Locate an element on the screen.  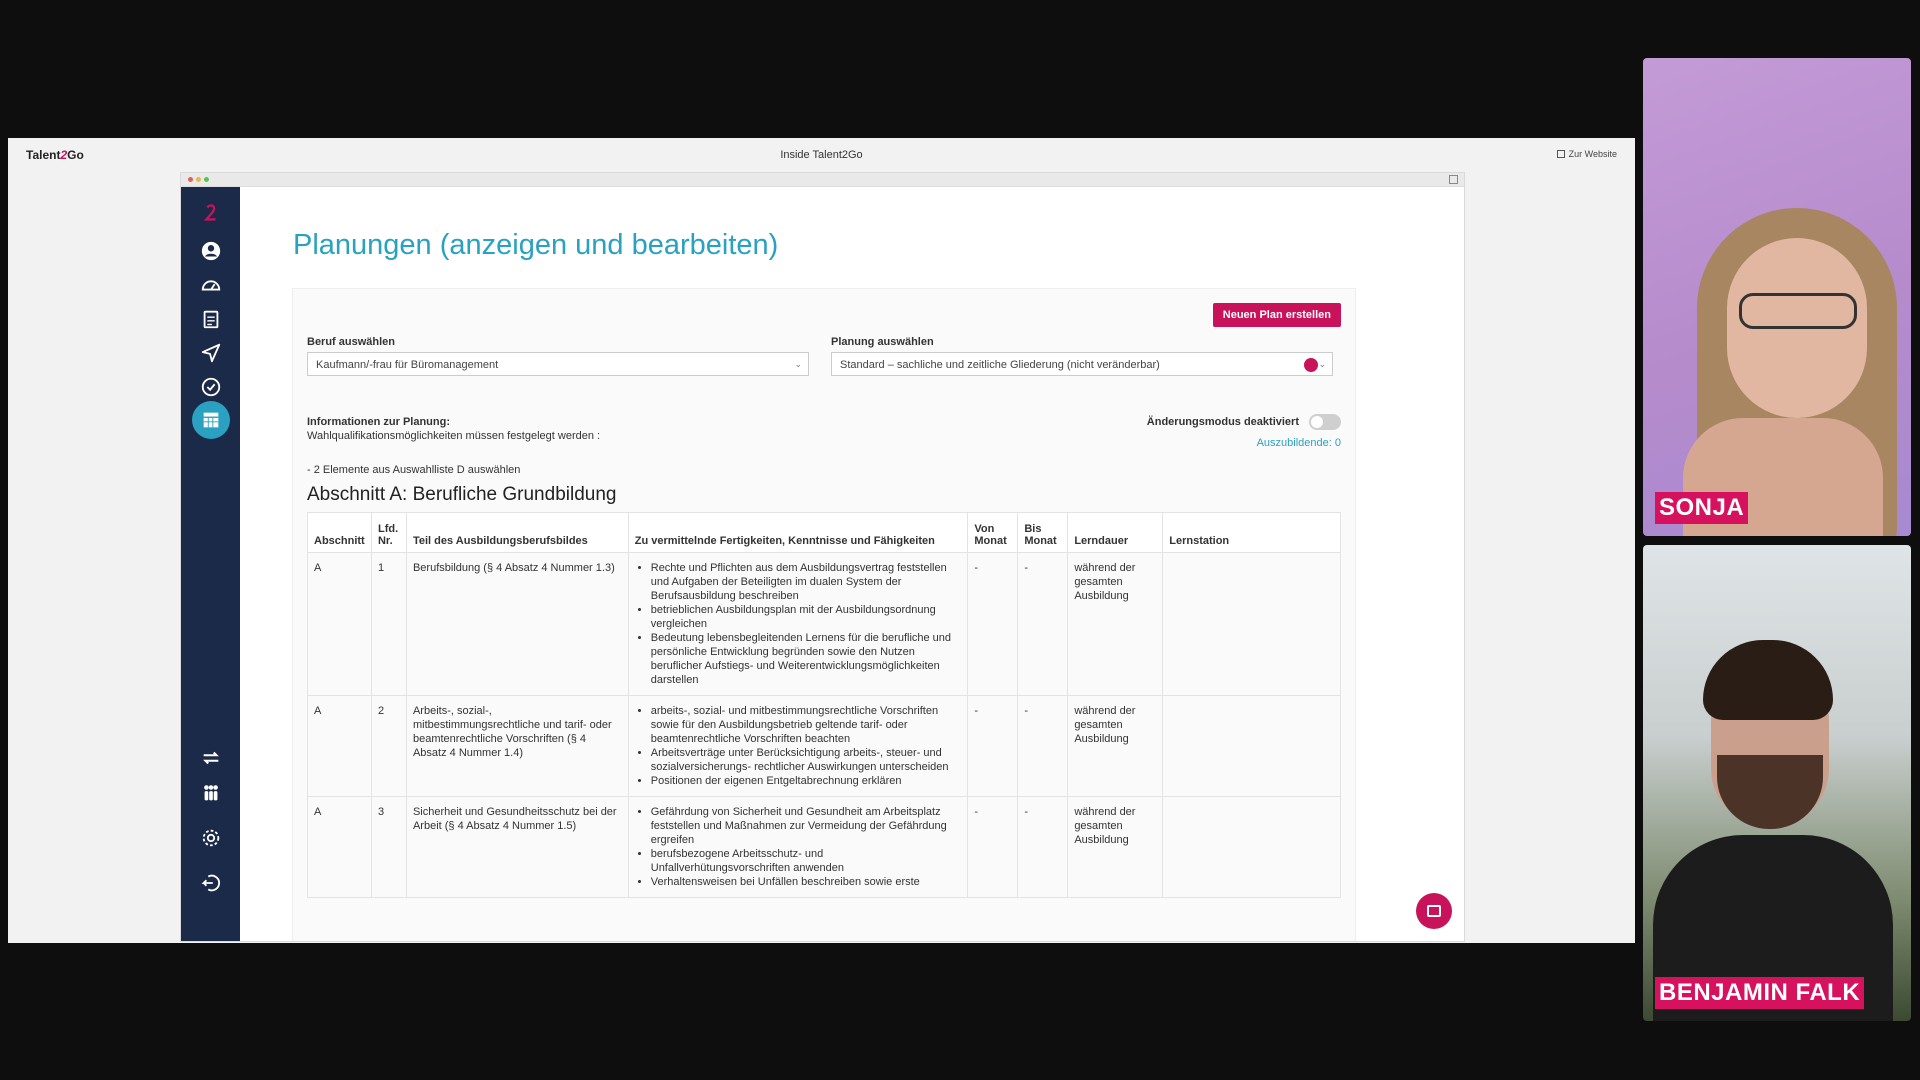
sidebar is located at coordinates (210, 564).